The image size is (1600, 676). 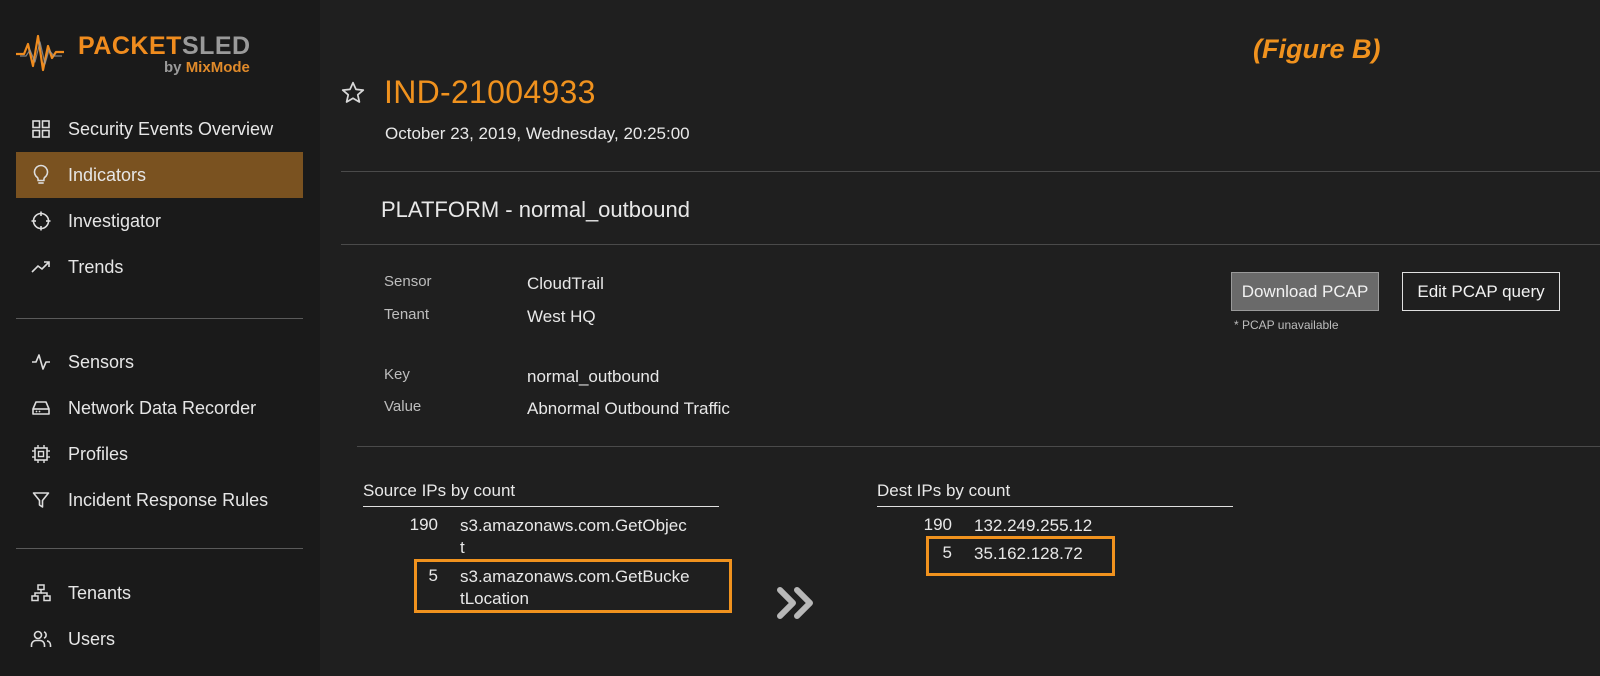 What do you see at coordinates (159, 362) in the screenshot?
I see `sidebar-item-sensors: Sensors` at bounding box center [159, 362].